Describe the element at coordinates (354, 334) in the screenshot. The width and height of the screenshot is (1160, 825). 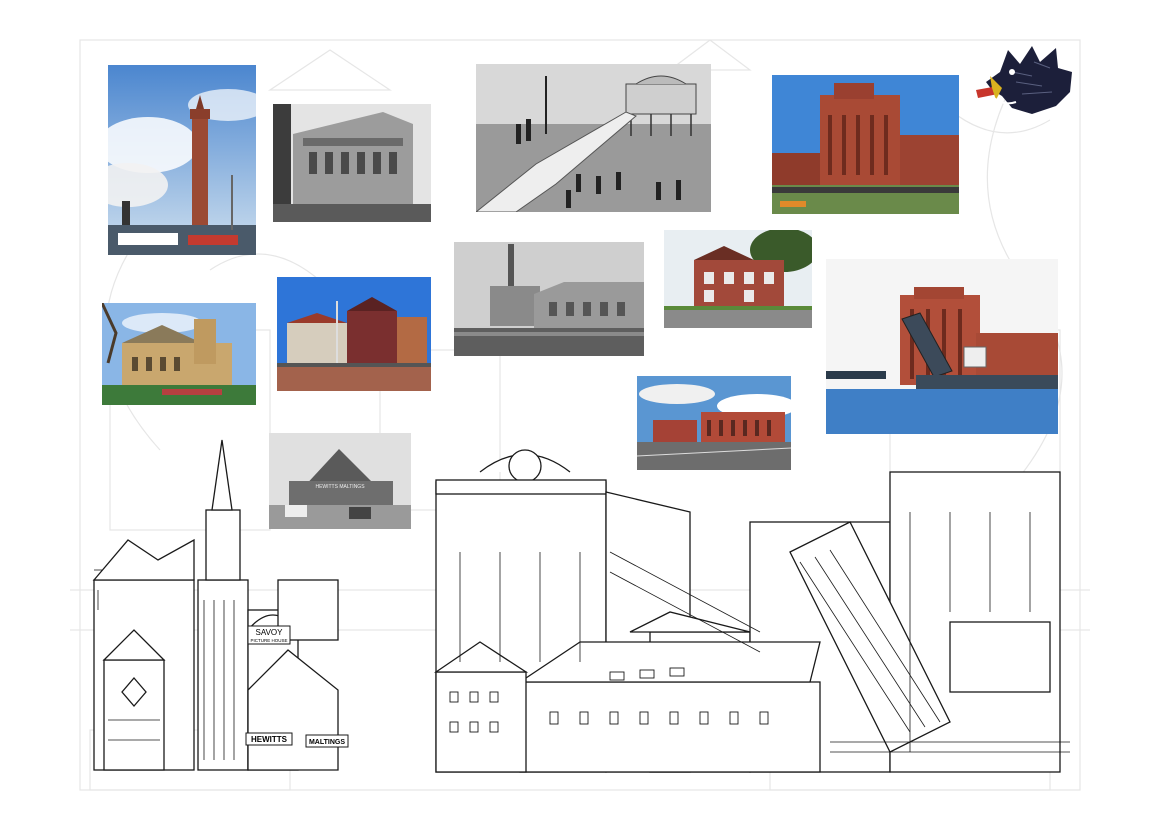
I see `photo-town-square` at that location.